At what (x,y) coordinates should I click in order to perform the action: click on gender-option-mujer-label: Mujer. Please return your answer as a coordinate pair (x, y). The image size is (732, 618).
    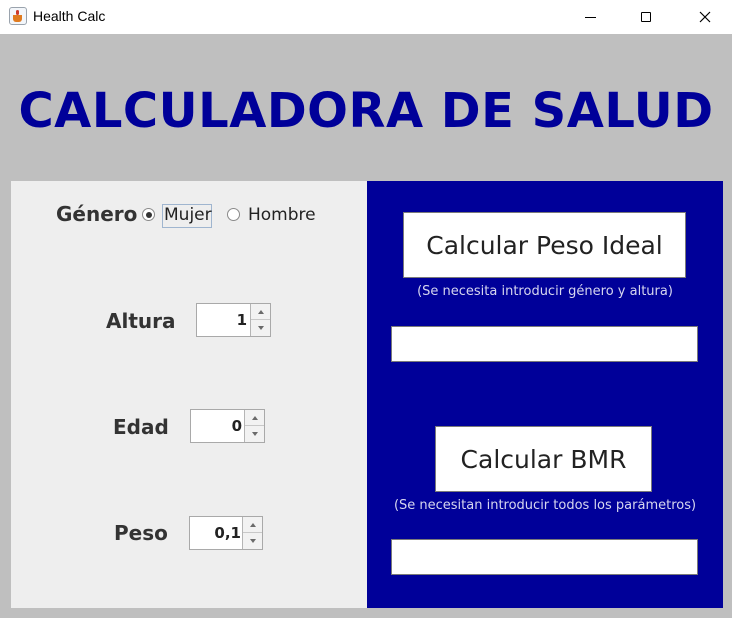
    Looking at the image, I should click on (188, 215).